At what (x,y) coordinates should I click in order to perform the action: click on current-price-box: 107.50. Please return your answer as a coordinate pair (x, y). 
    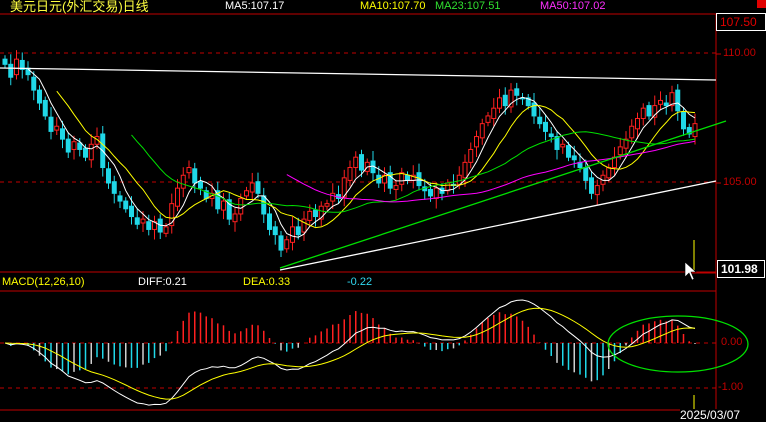
    Looking at the image, I should click on (741, 22).